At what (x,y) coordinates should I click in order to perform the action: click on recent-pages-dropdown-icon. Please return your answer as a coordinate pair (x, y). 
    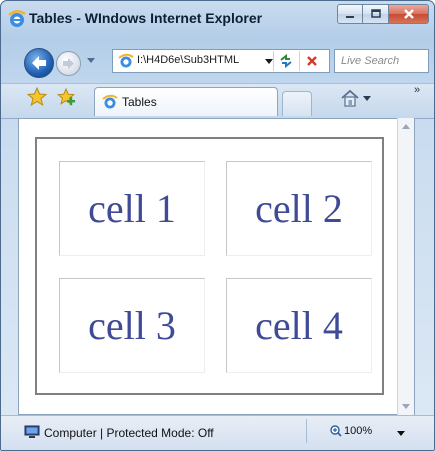
    Looking at the image, I should click on (91, 60).